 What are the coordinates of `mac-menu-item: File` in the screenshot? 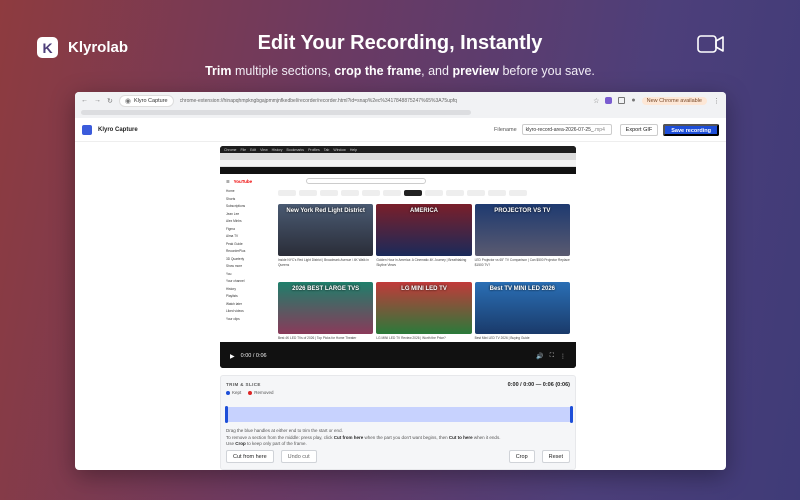 It's located at (243, 149).